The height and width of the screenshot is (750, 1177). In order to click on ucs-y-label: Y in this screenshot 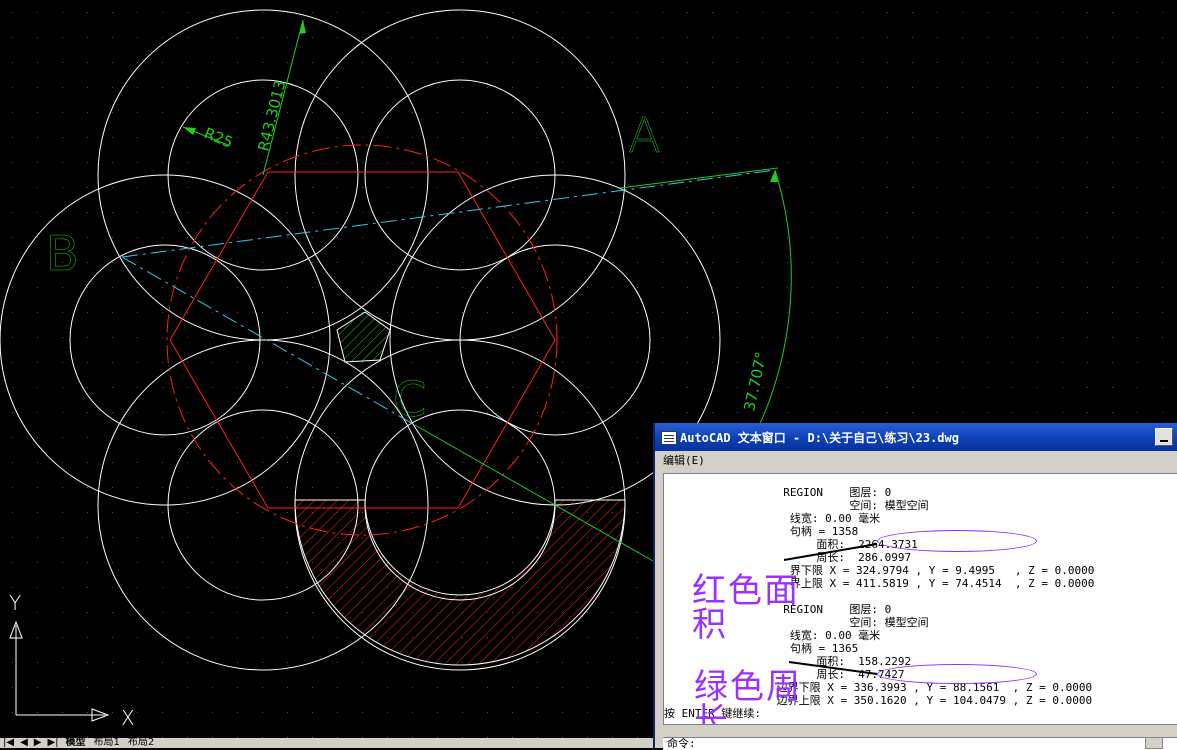, I will do `click(15, 603)`.